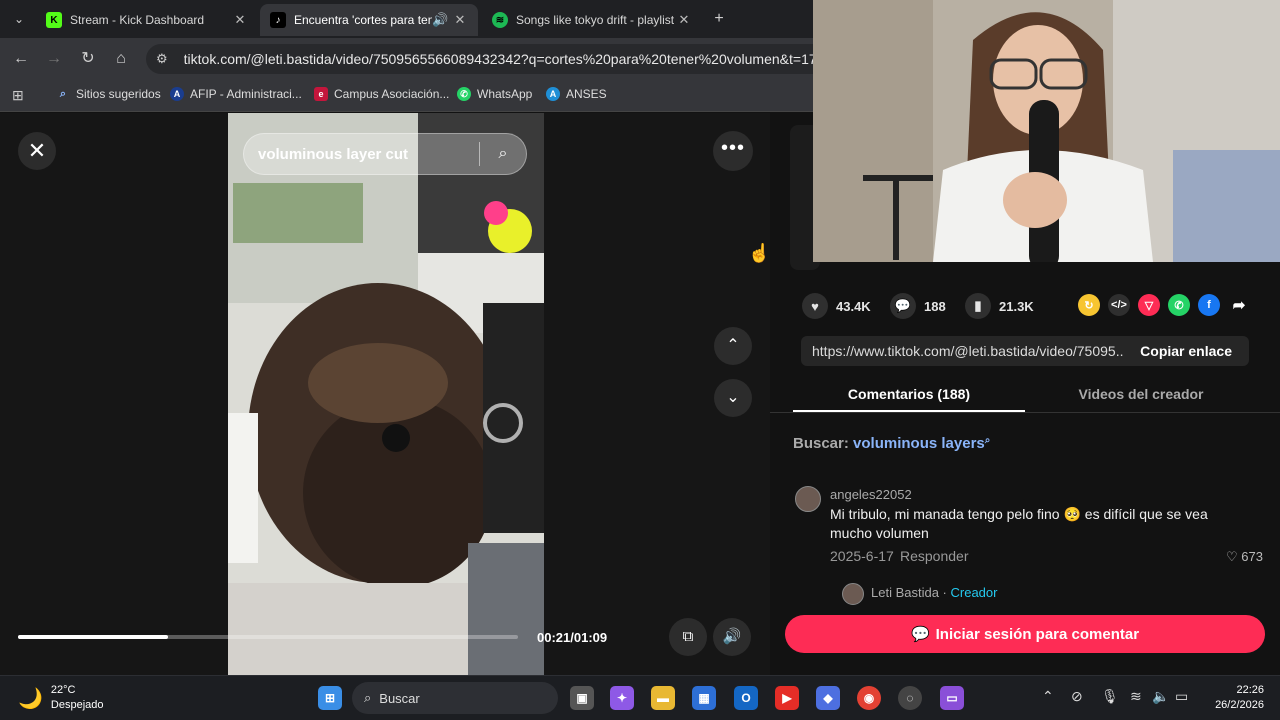 This screenshot has height=720, width=1280. Describe the element at coordinates (869, 698) in the screenshot. I see `chrome-icon: ◉` at that location.